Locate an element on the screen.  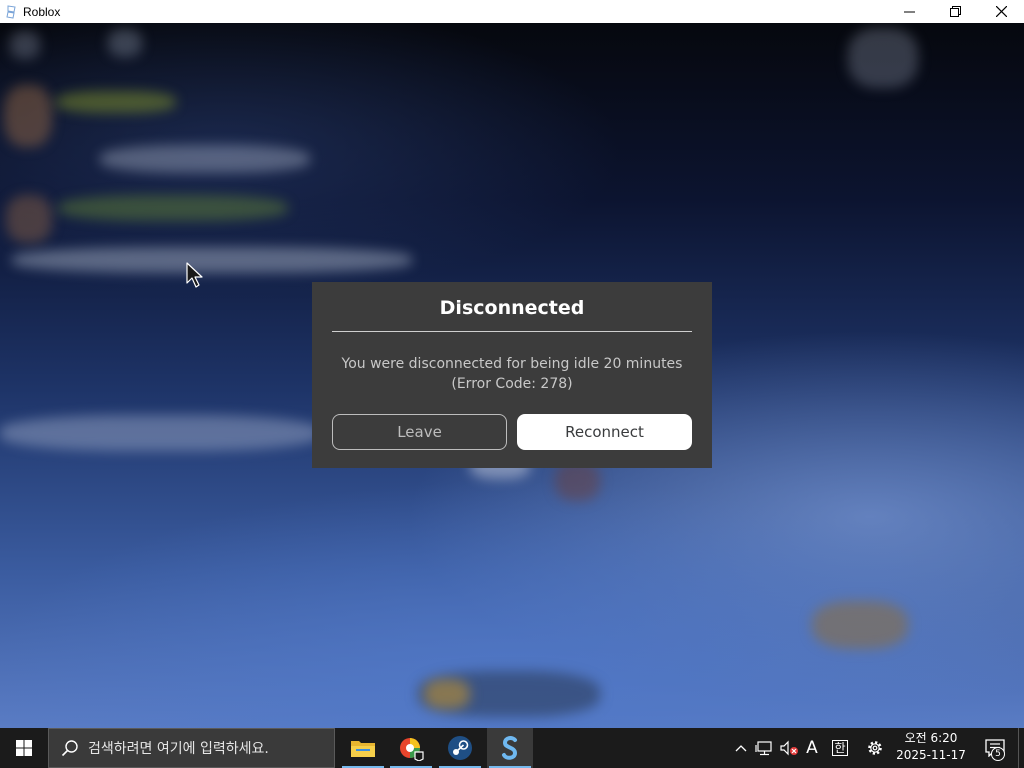
chevron-up-icon is located at coordinates (741, 748).